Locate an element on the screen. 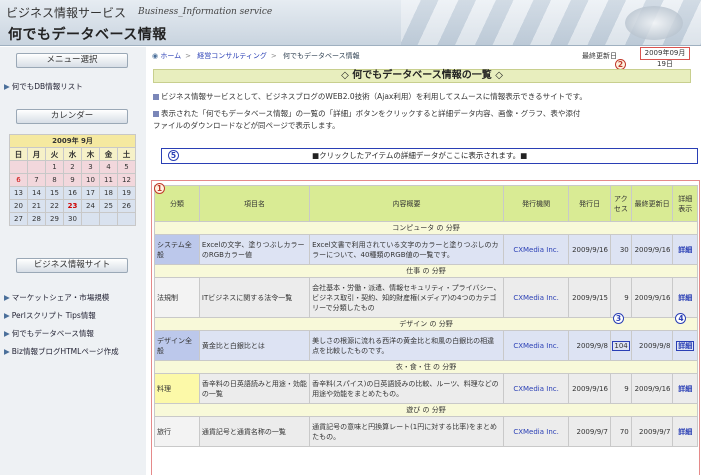 The width and height of the screenshot is (701, 475). calendar-day: 1 is located at coordinates (54, 167).